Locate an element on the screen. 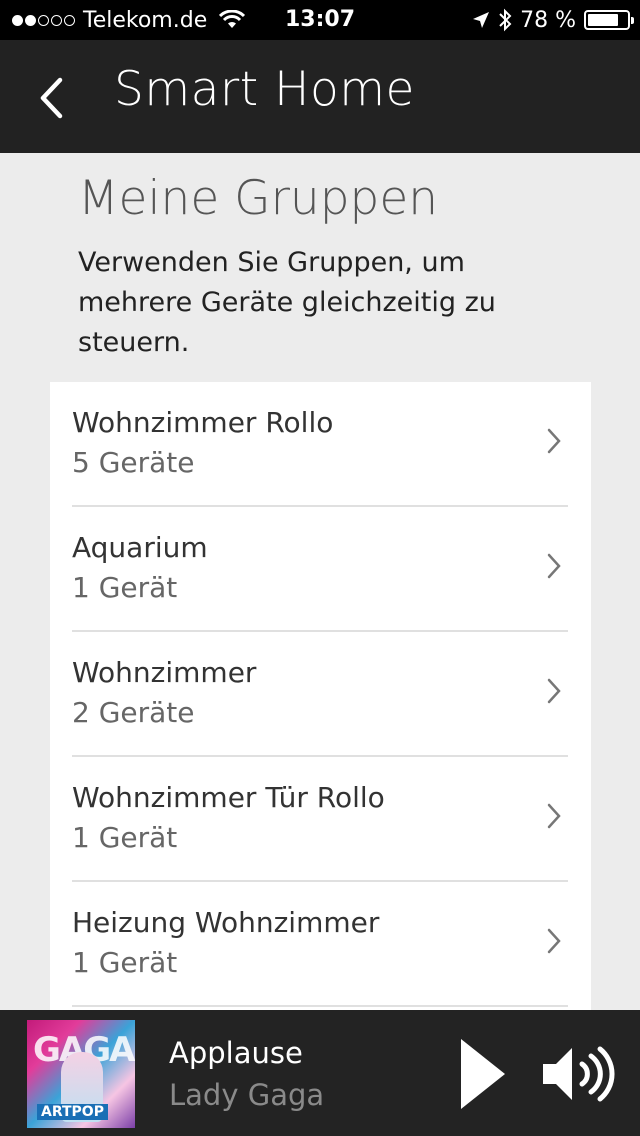 The image size is (640, 1136). battery-icon is located at coordinates (609, 20).